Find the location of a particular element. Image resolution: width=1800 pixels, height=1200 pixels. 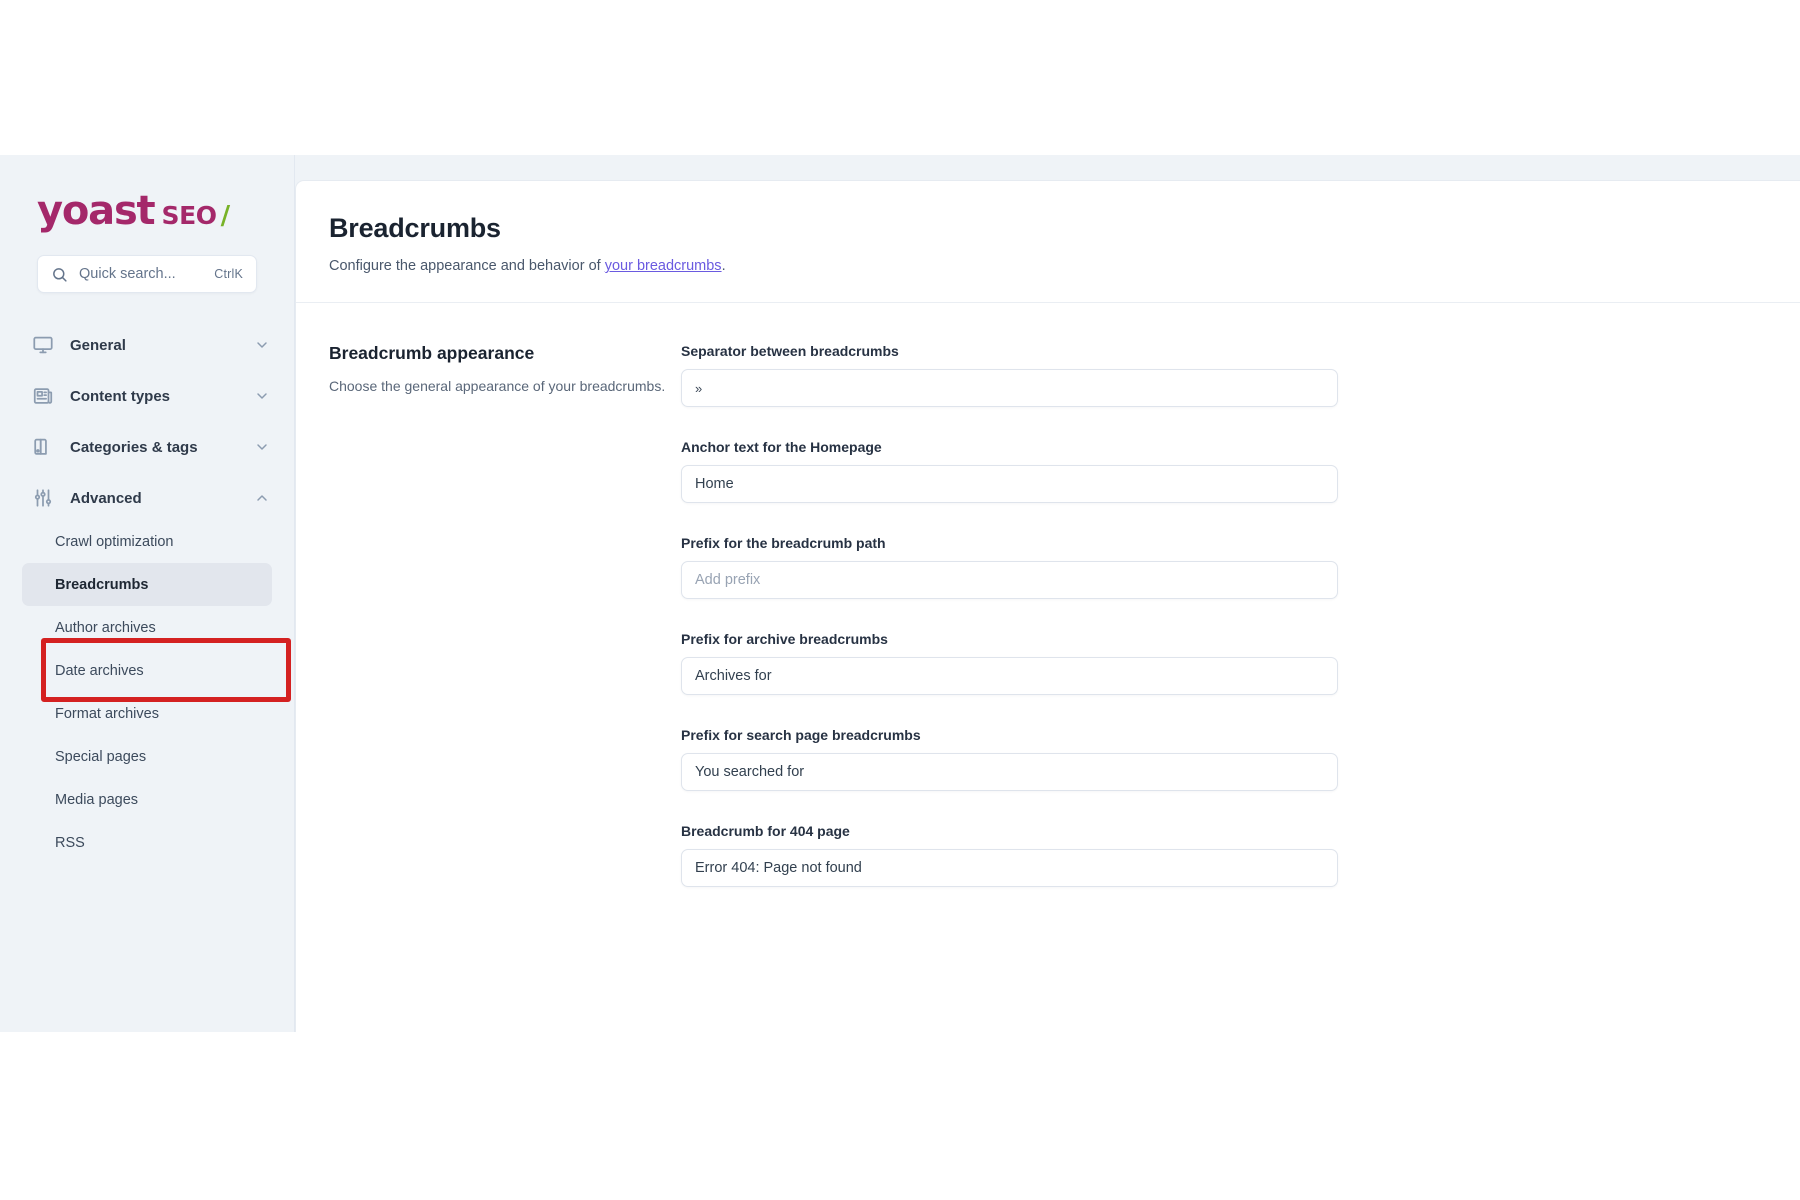

field-archive-prefix: Prefix for archive breadcrumbs is located at coordinates (1011, 663).